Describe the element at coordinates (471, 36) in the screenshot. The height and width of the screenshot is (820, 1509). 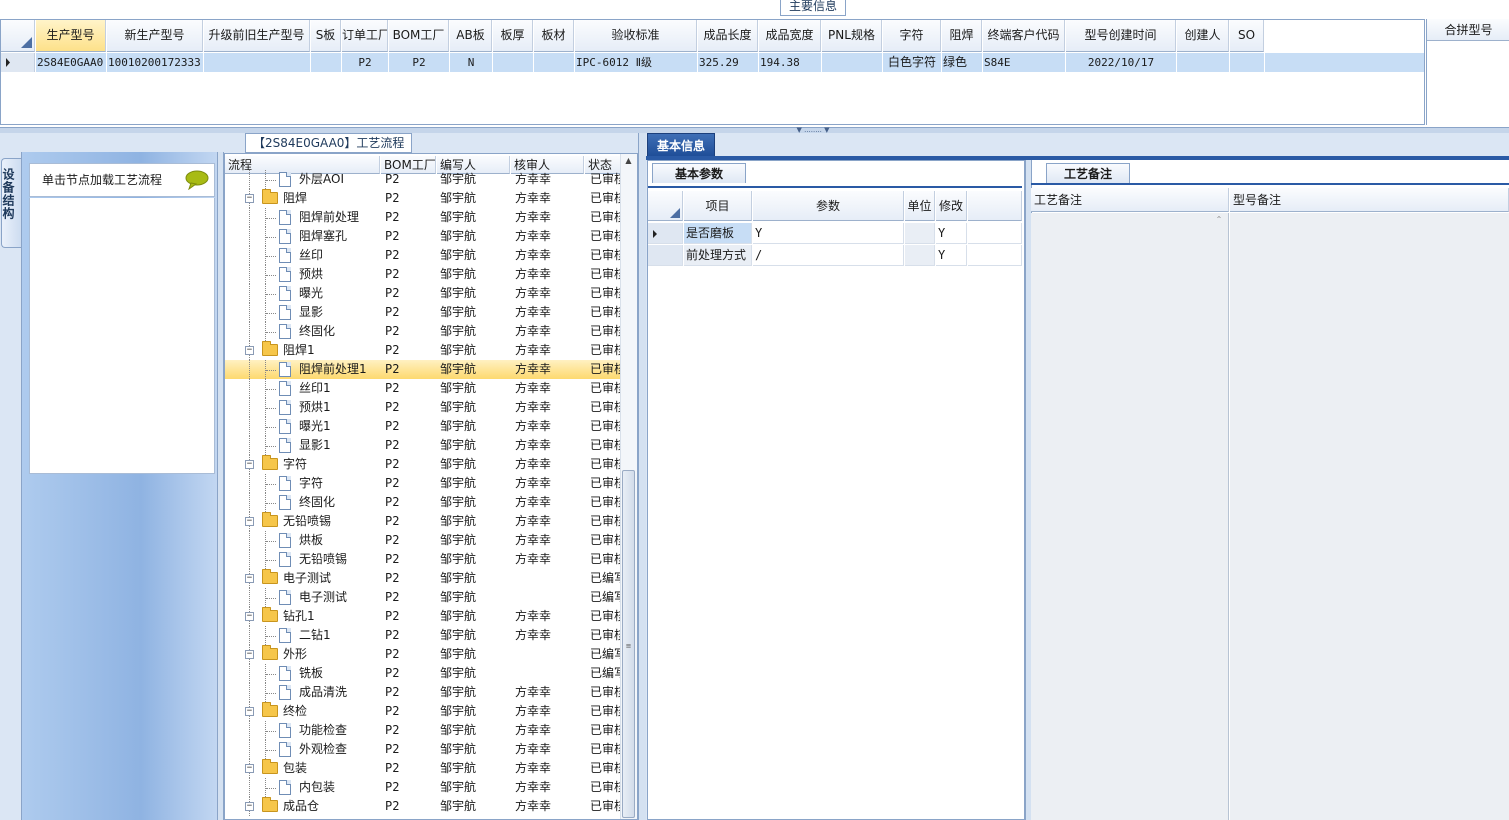
I see `column-header: AB板` at that location.